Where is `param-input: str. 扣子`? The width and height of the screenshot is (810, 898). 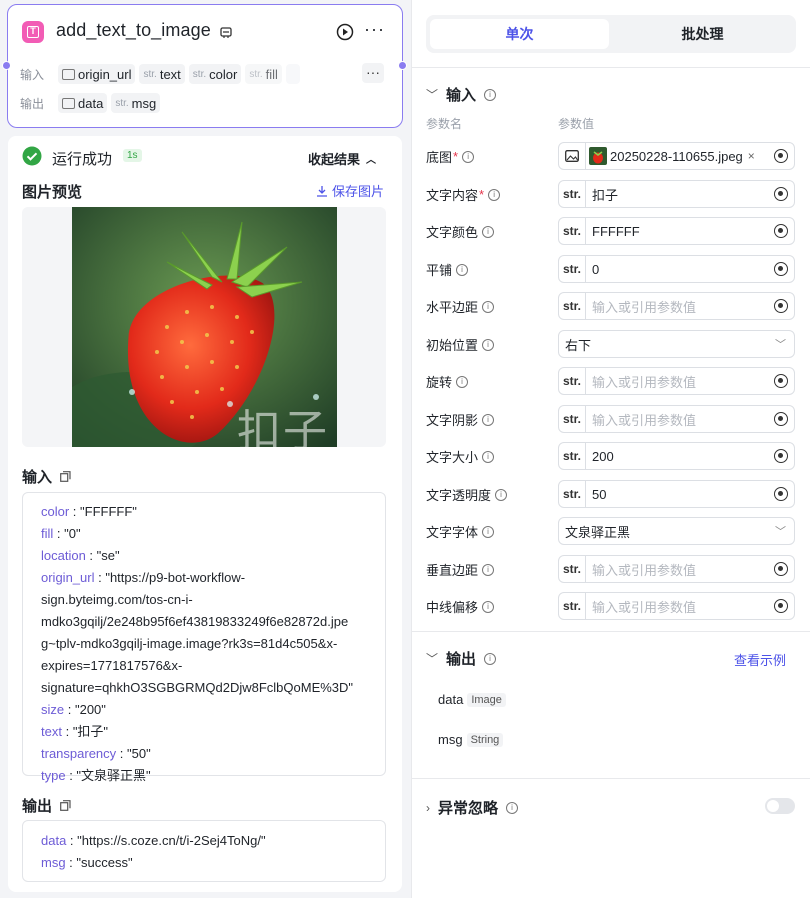
param-input: str. 扣子 is located at coordinates (676, 194).